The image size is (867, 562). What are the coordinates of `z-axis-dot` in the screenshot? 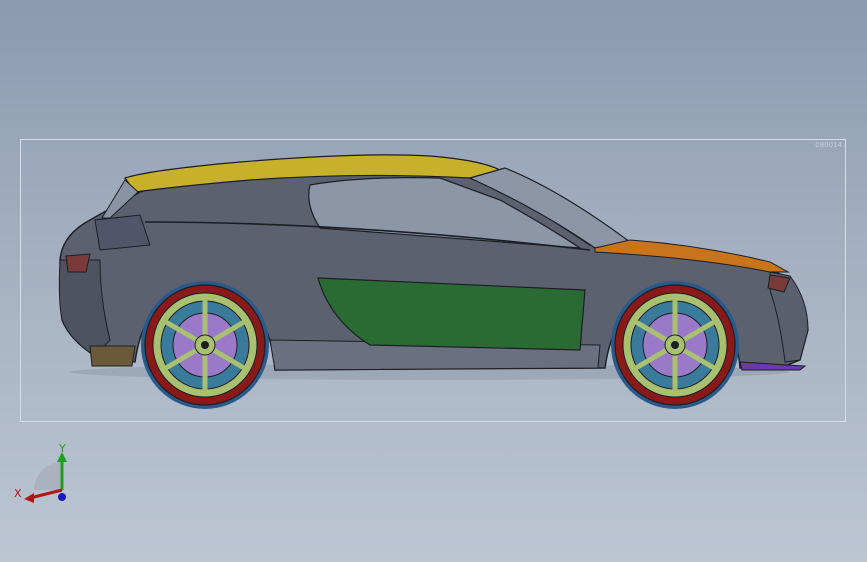 It's located at (62, 497).